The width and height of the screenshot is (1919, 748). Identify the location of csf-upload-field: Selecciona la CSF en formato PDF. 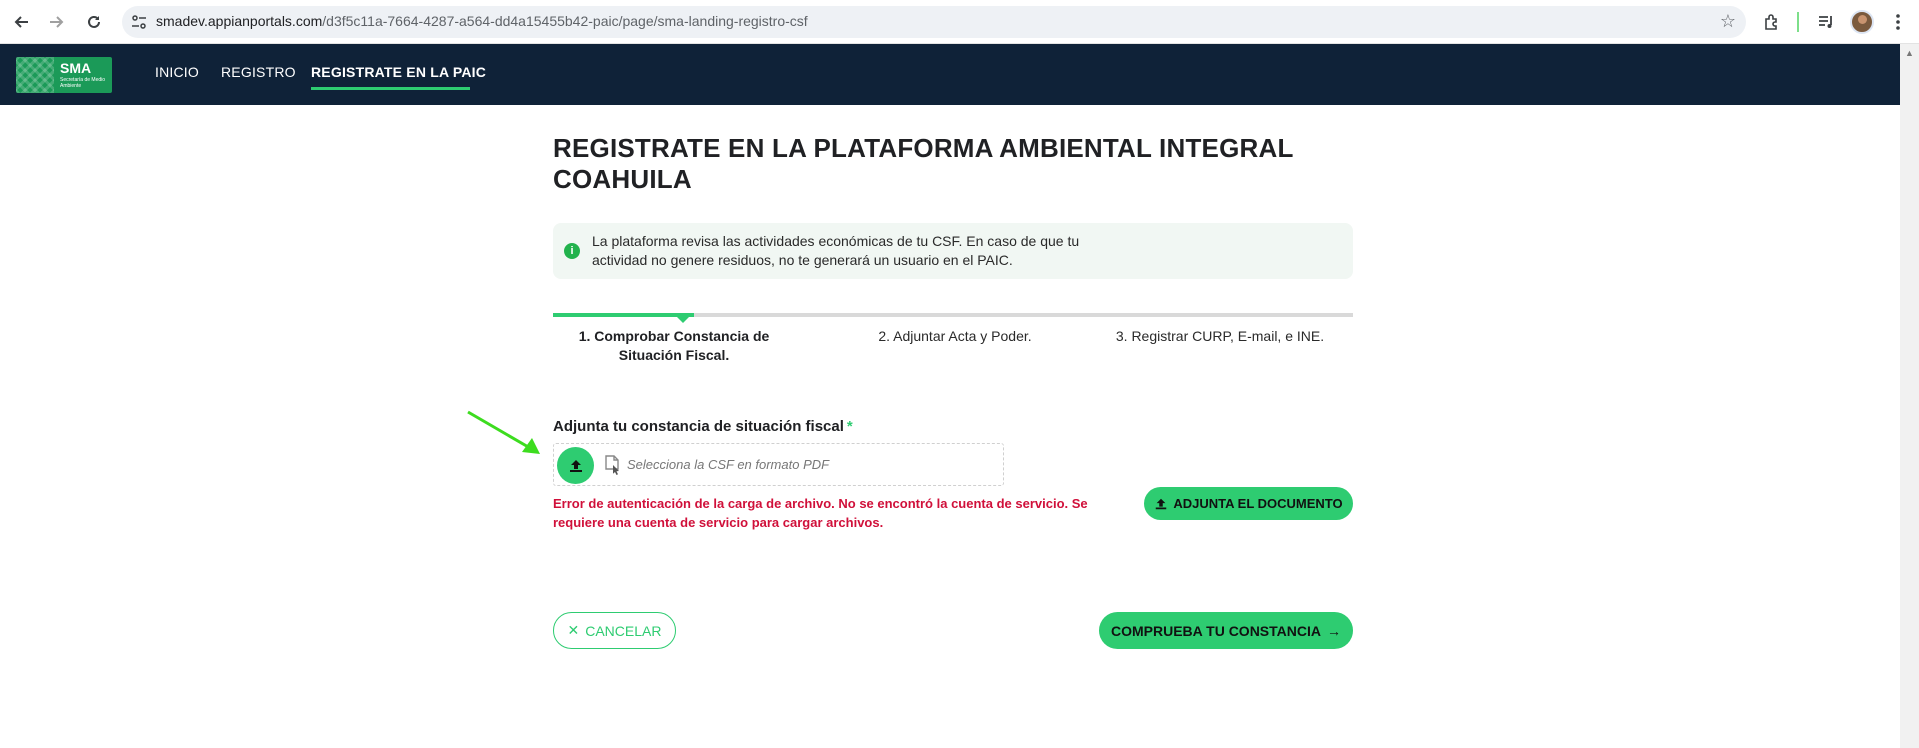
(778, 464).